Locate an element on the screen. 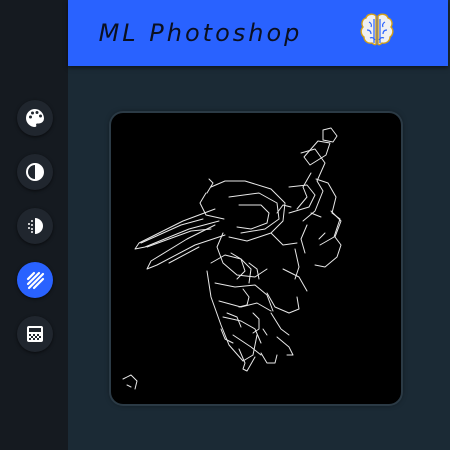  app-title: ML Photoshop is located at coordinates (200, 33).